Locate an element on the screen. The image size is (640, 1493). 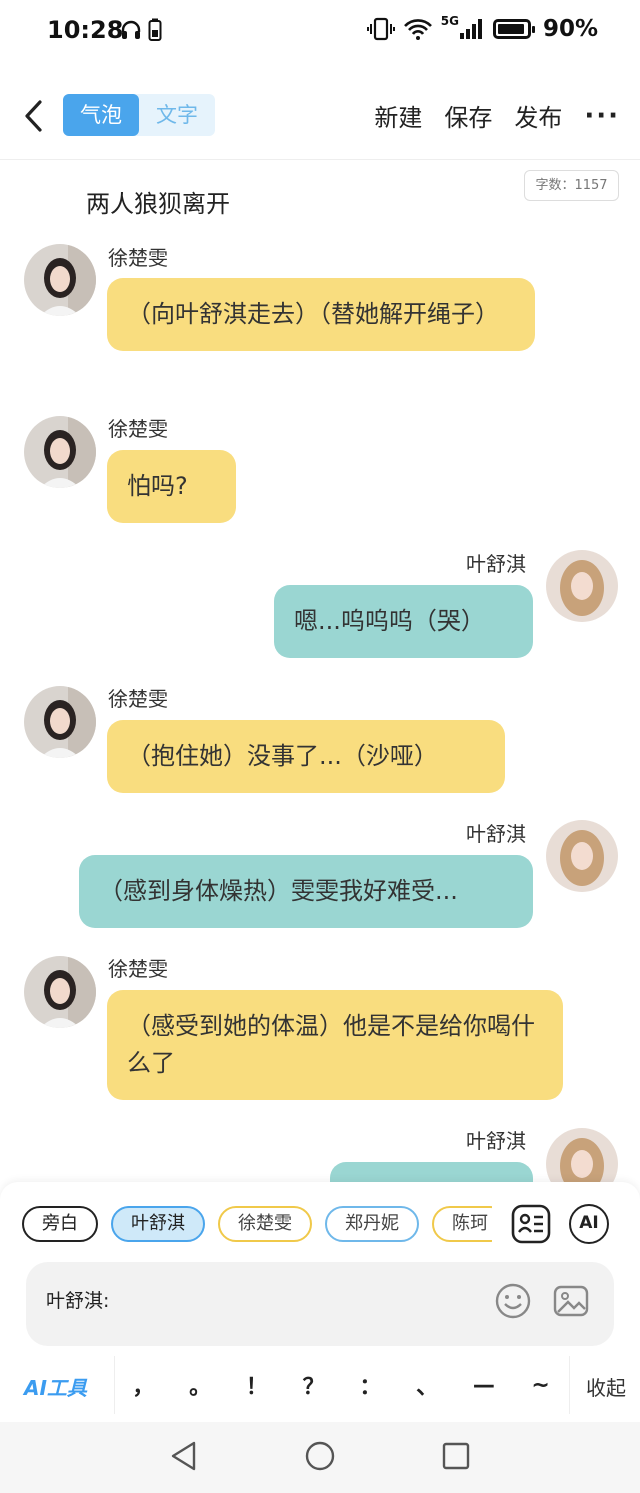
nav-home-icon is located at coordinates (320, 1456).